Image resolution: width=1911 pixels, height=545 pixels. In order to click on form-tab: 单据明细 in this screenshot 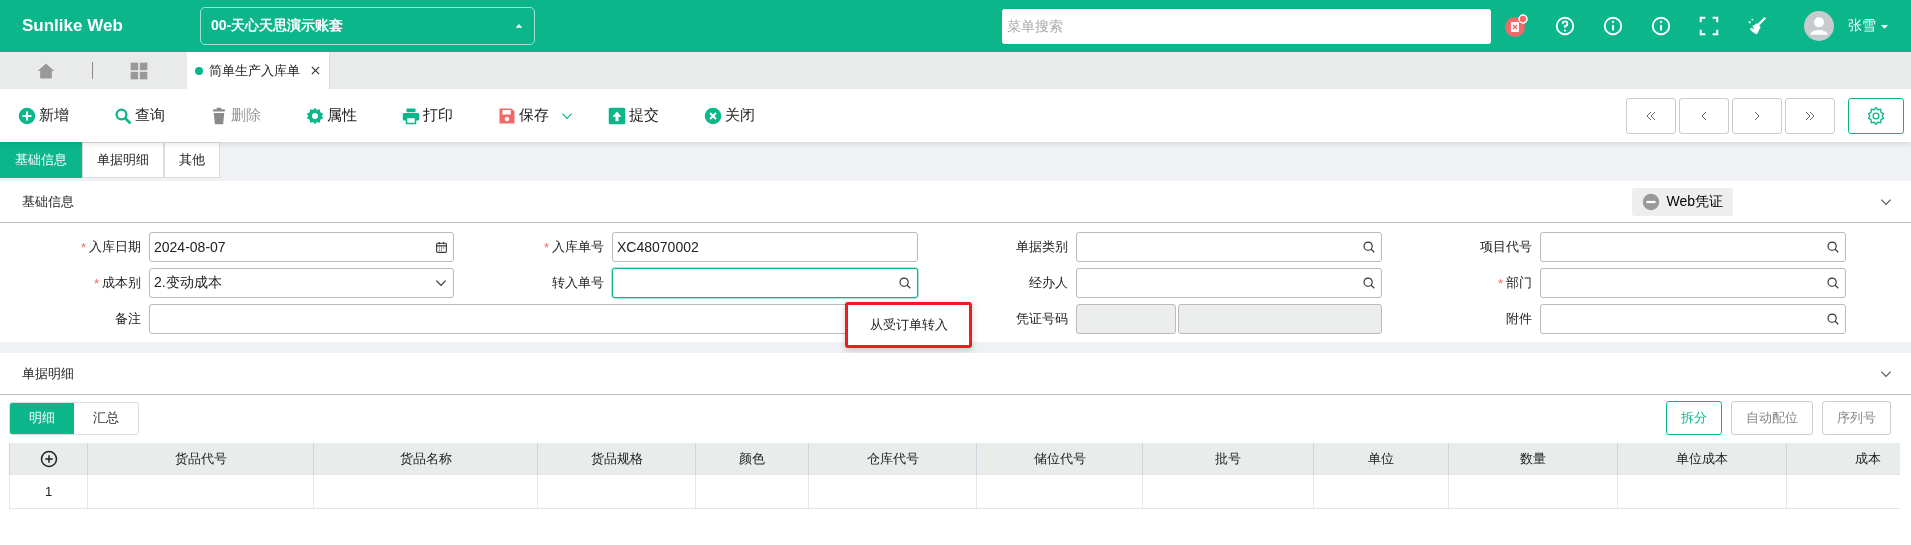, I will do `click(123, 160)`.